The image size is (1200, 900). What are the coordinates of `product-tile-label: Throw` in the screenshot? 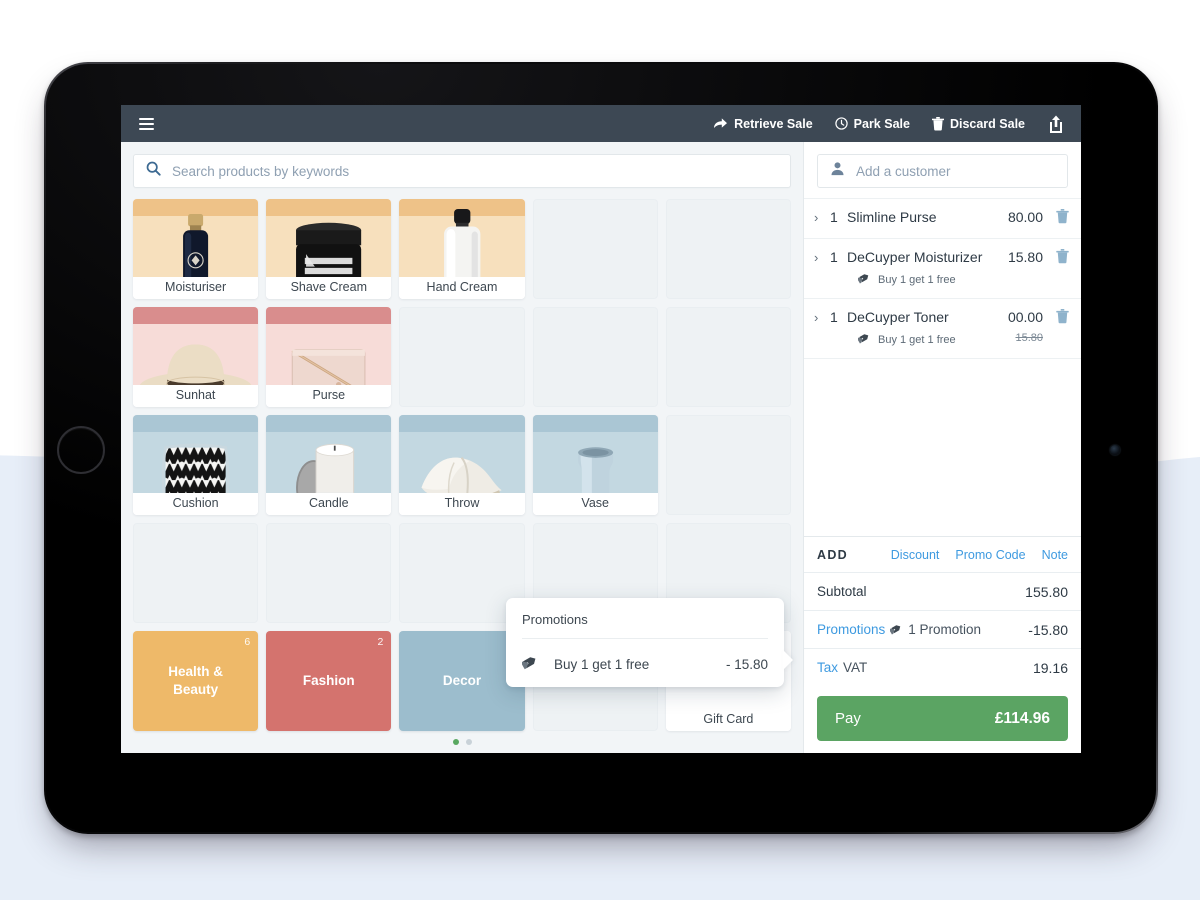 It's located at (462, 504).